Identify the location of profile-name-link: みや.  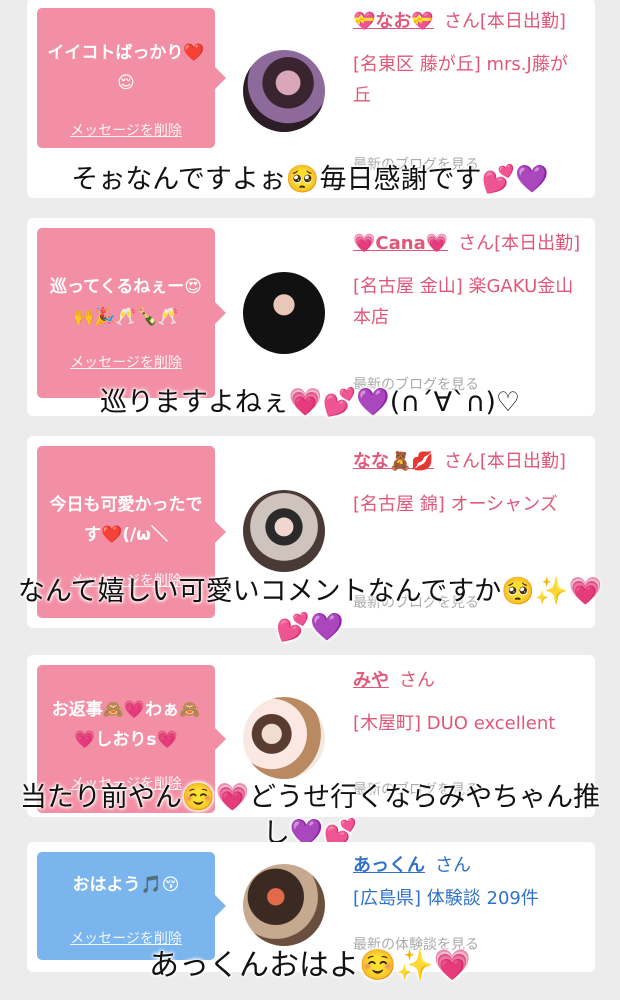
(371, 680).